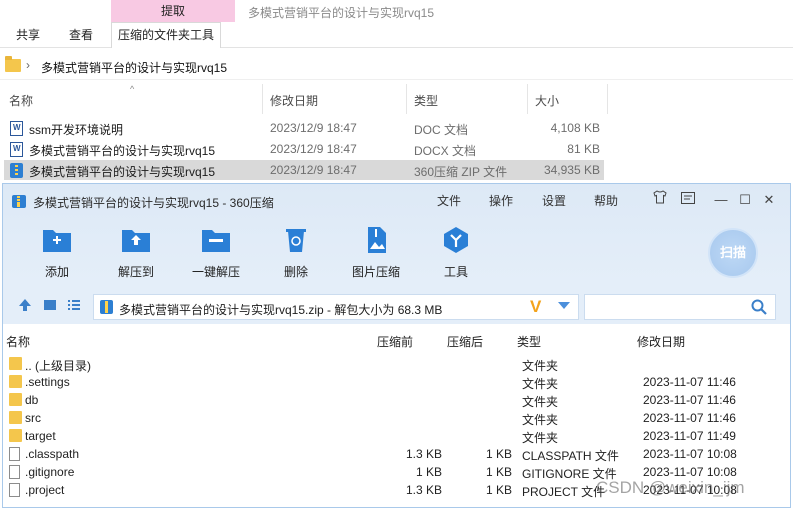  Describe the element at coordinates (396, 382) in the screenshot. I see `archive-row: .settings 文件夹 2023-11-07 11:46` at that location.